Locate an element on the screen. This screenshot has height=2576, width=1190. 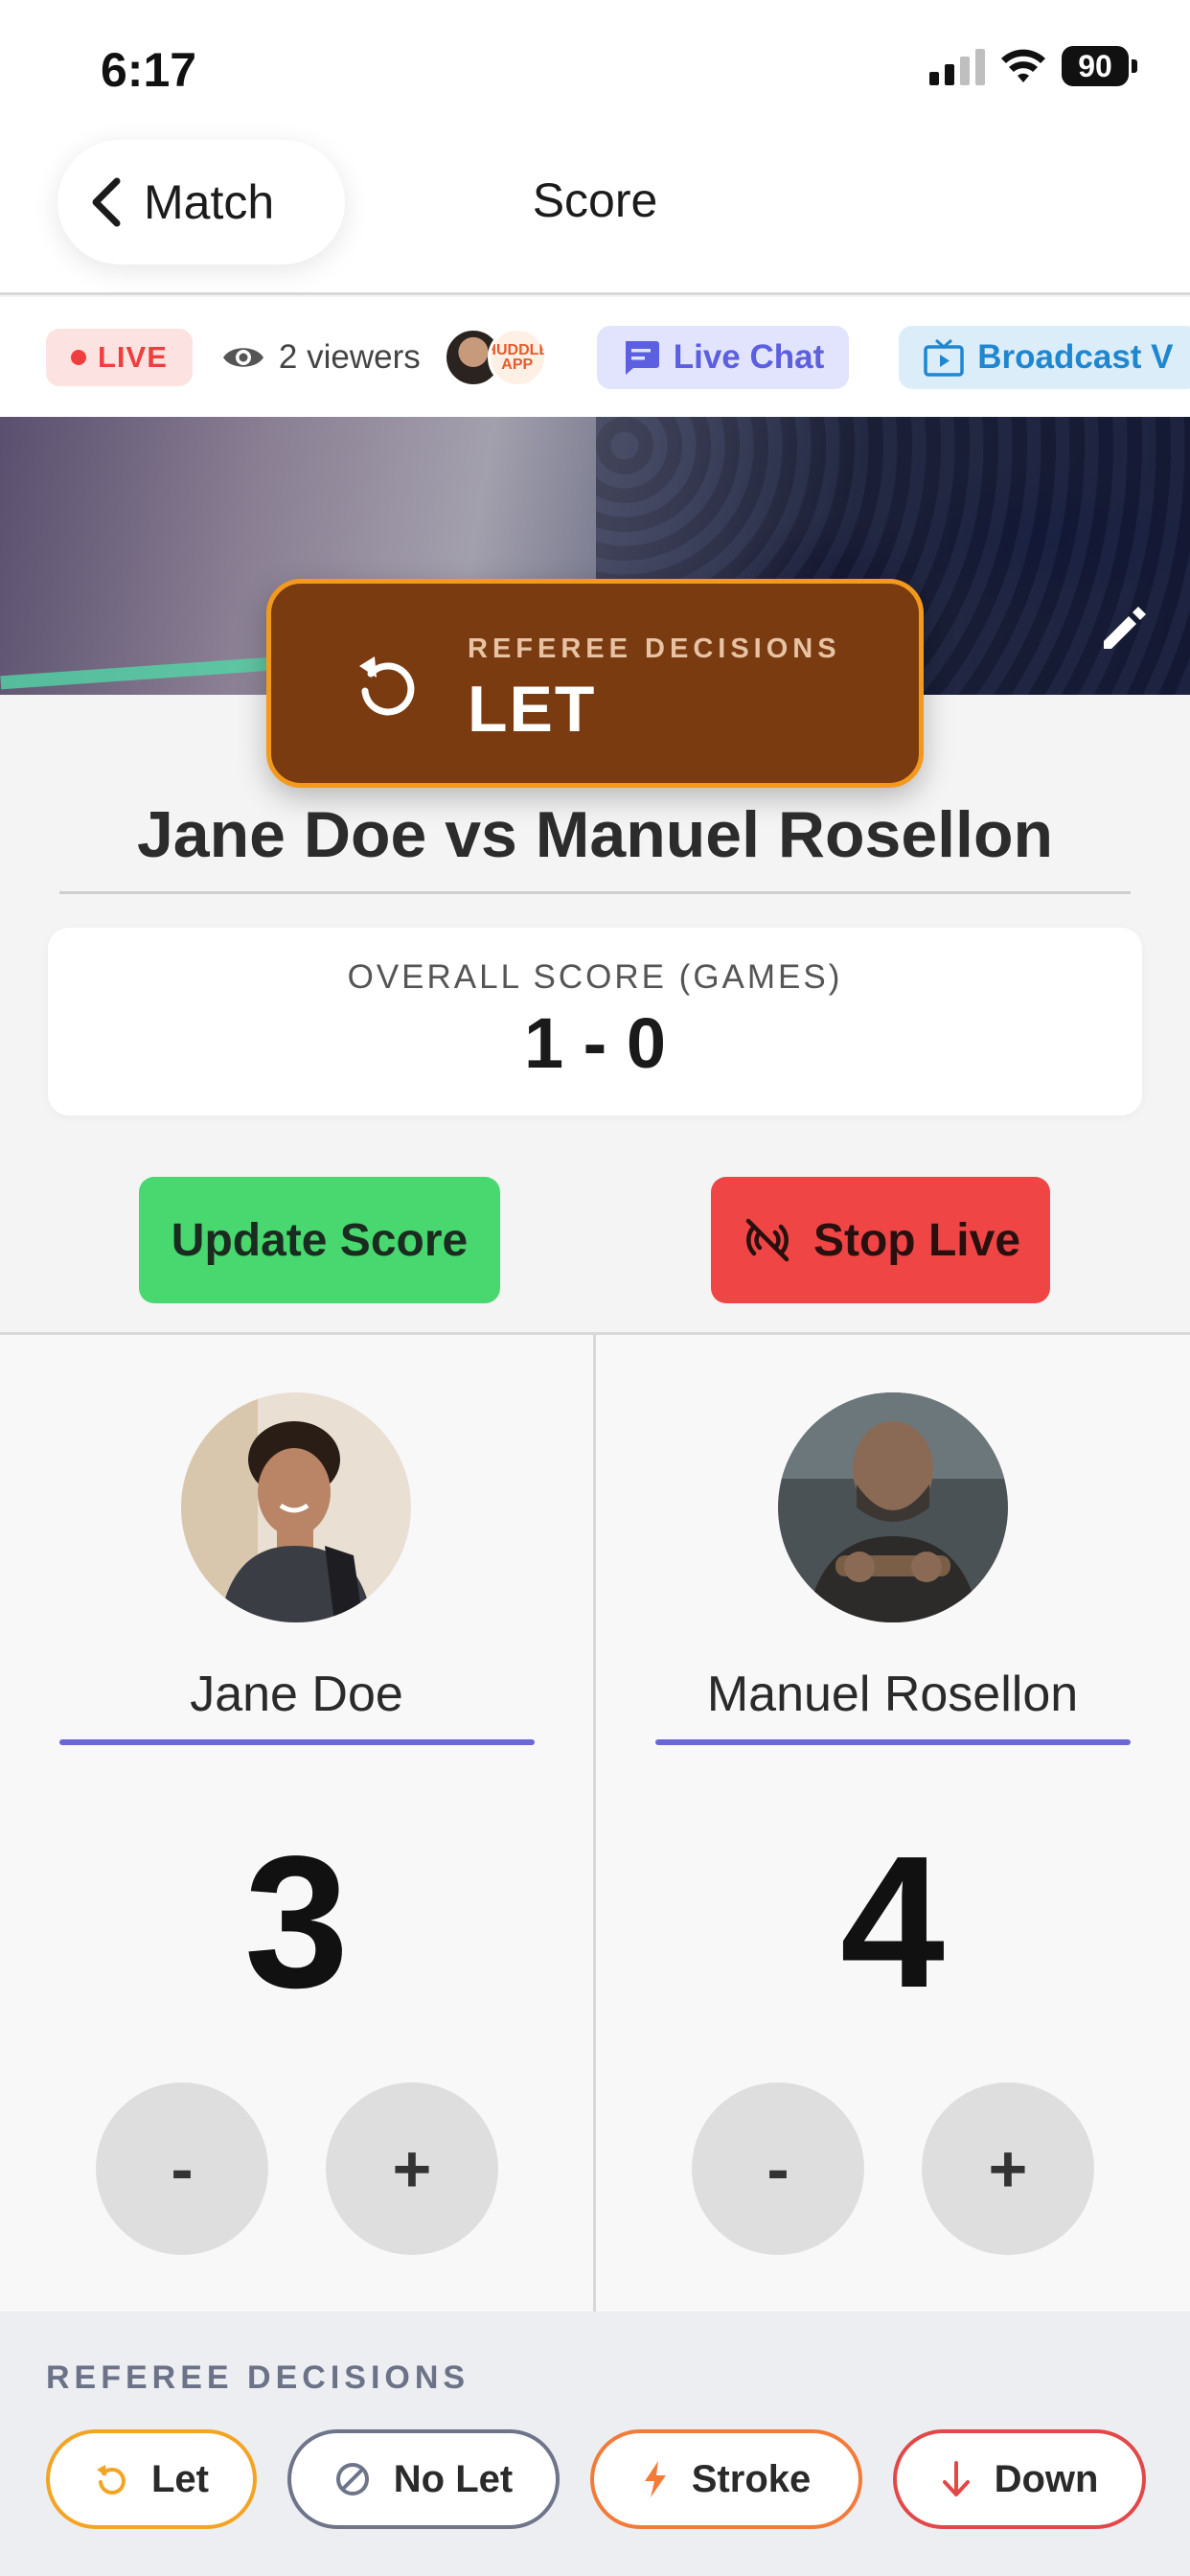
player-2-avatar is located at coordinates (893, 1507).